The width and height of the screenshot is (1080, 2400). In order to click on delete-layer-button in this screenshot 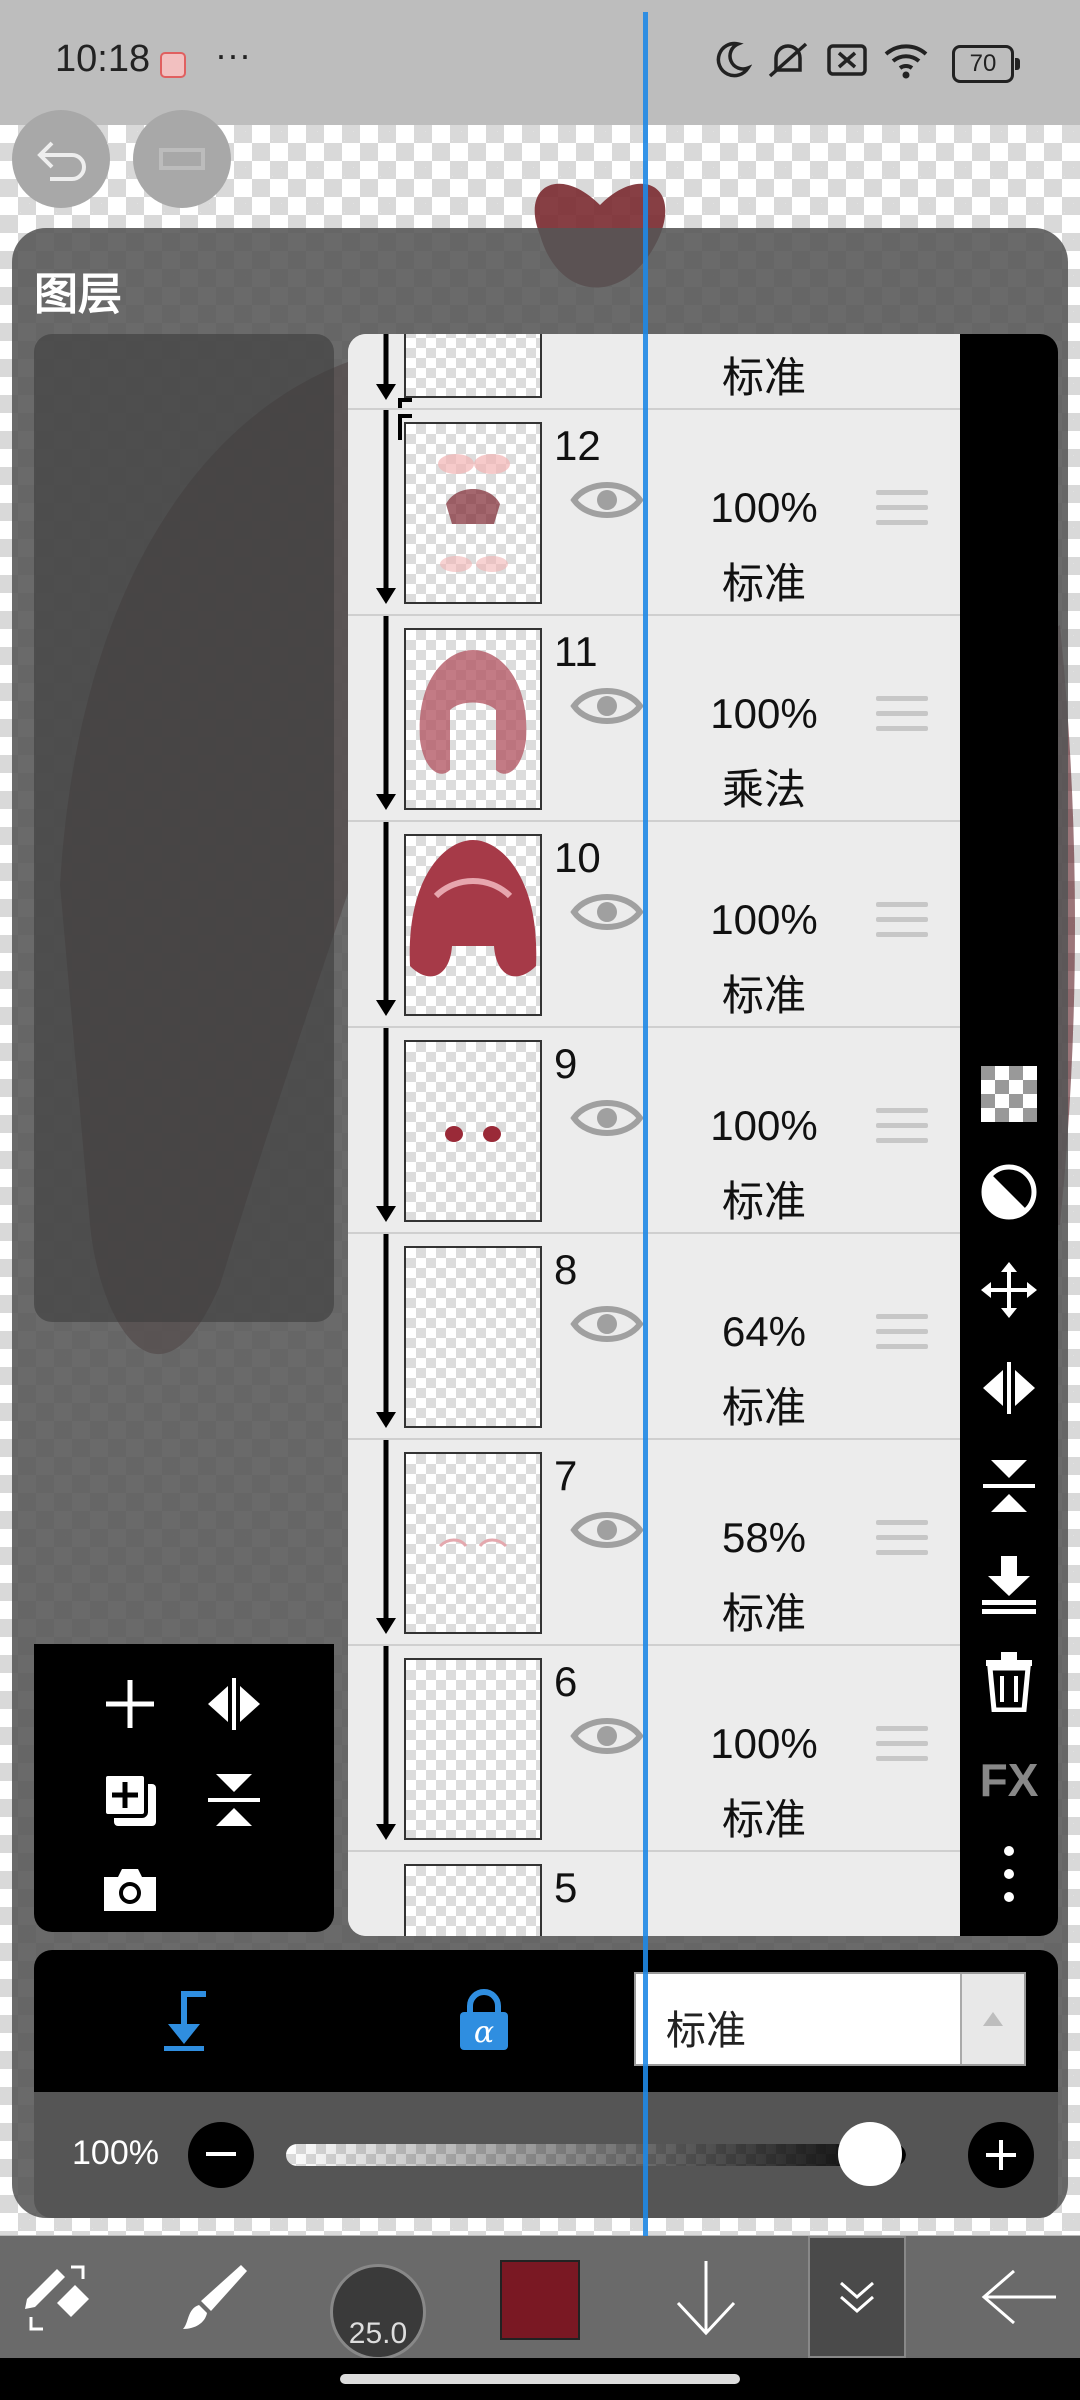, I will do `click(1009, 1682)`.